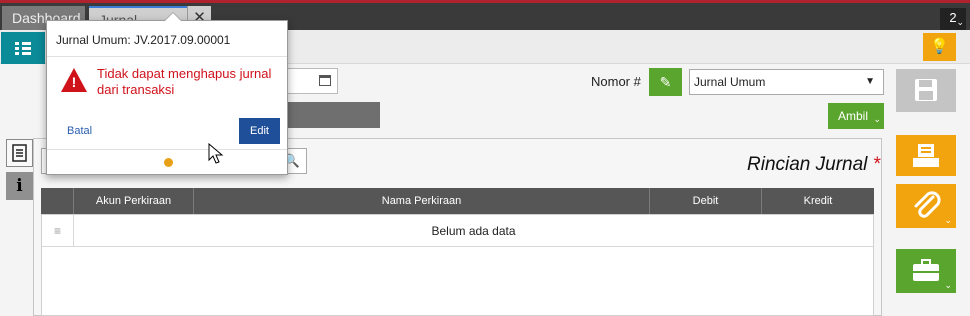 Image resolution: width=970 pixels, height=316 pixels. I want to click on list-menu-button, so click(23, 48).